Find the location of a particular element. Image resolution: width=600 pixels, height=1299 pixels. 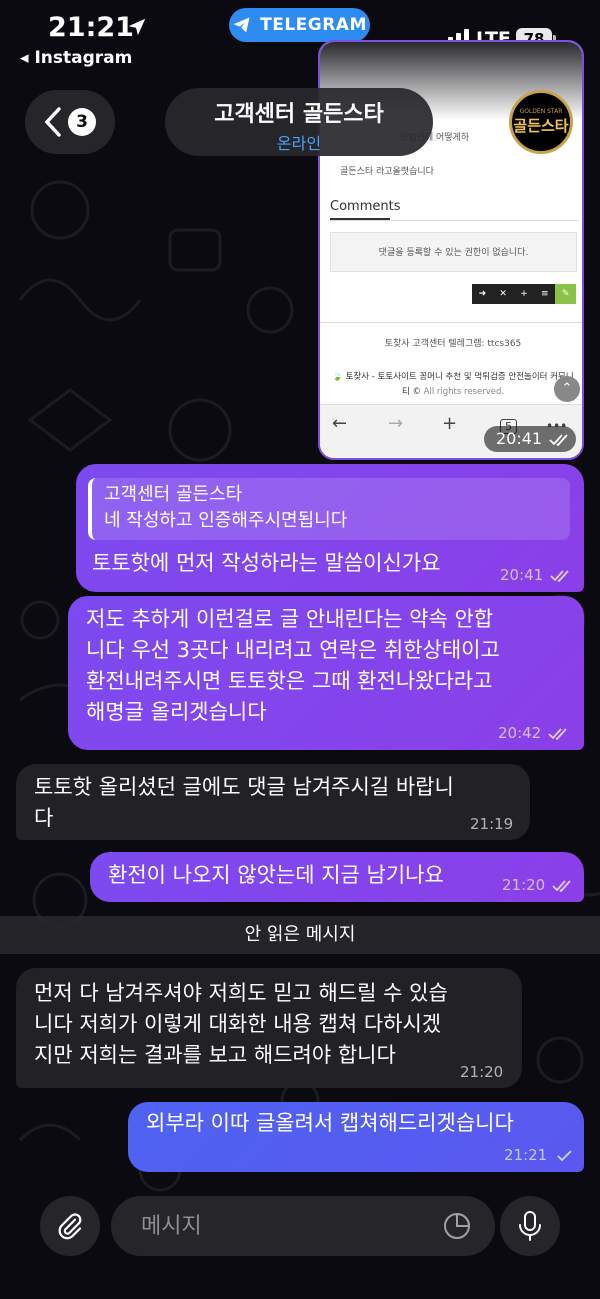

chat-title: 고객센터 골든스타 온라인 is located at coordinates (299, 122).